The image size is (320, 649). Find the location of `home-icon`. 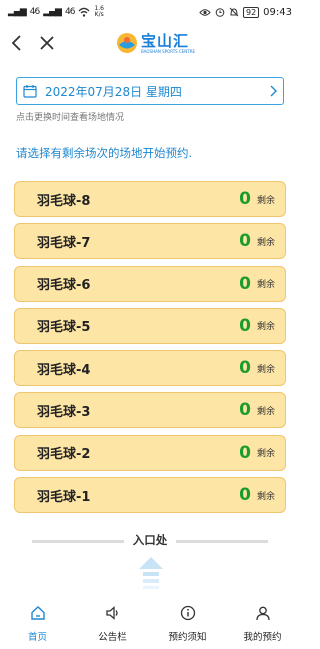

home-icon is located at coordinates (38, 613).